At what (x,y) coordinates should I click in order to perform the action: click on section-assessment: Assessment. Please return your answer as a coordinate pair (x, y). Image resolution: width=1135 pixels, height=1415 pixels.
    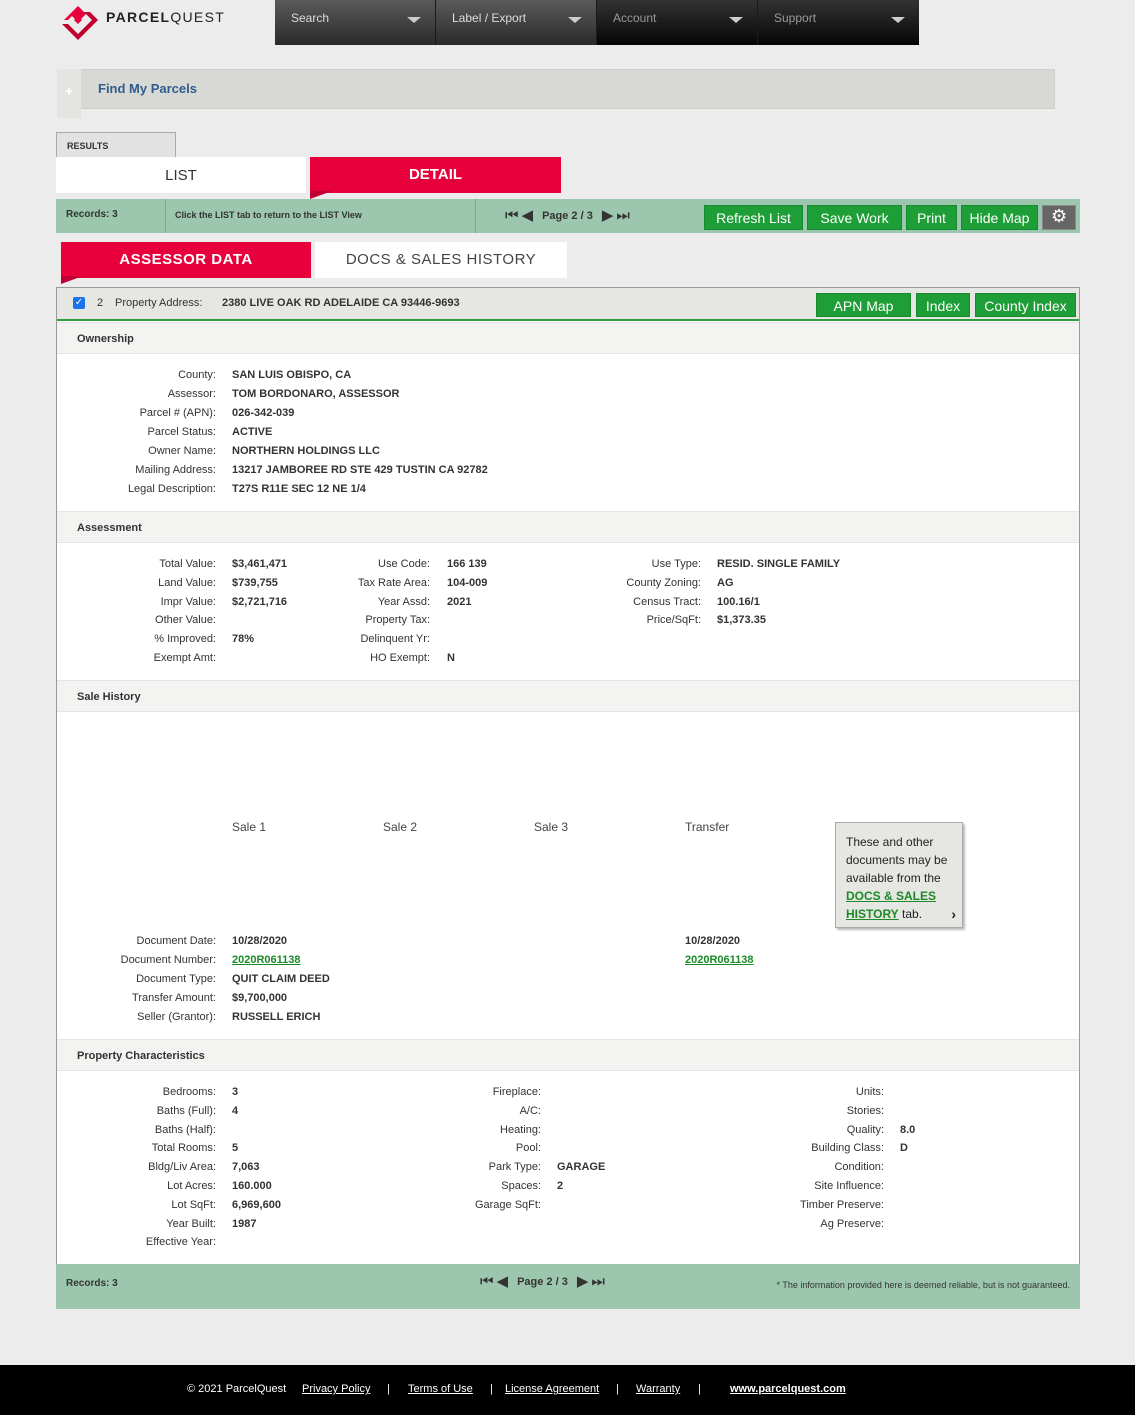
    Looking at the image, I should click on (568, 527).